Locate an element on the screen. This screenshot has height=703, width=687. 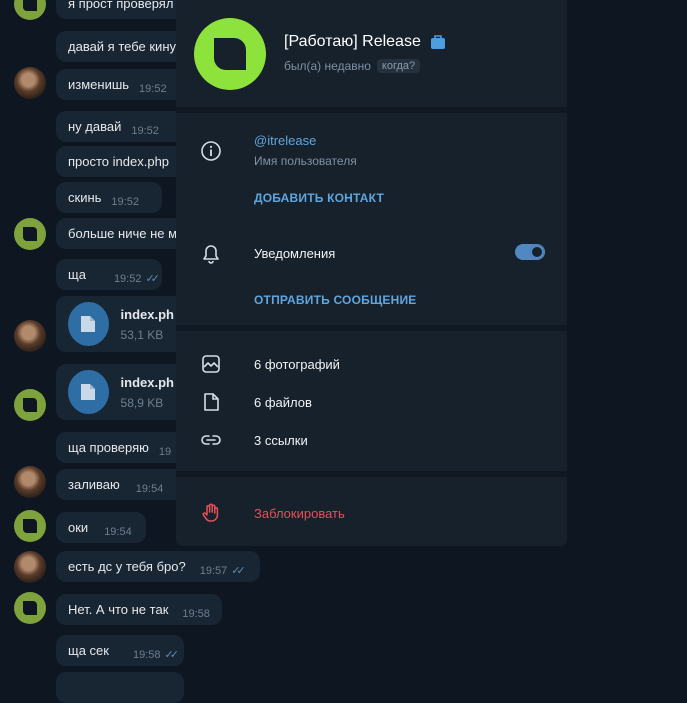
add-contact-button: ДОБАВИТЬ КОНТАКТ is located at coordinates (319, 198).